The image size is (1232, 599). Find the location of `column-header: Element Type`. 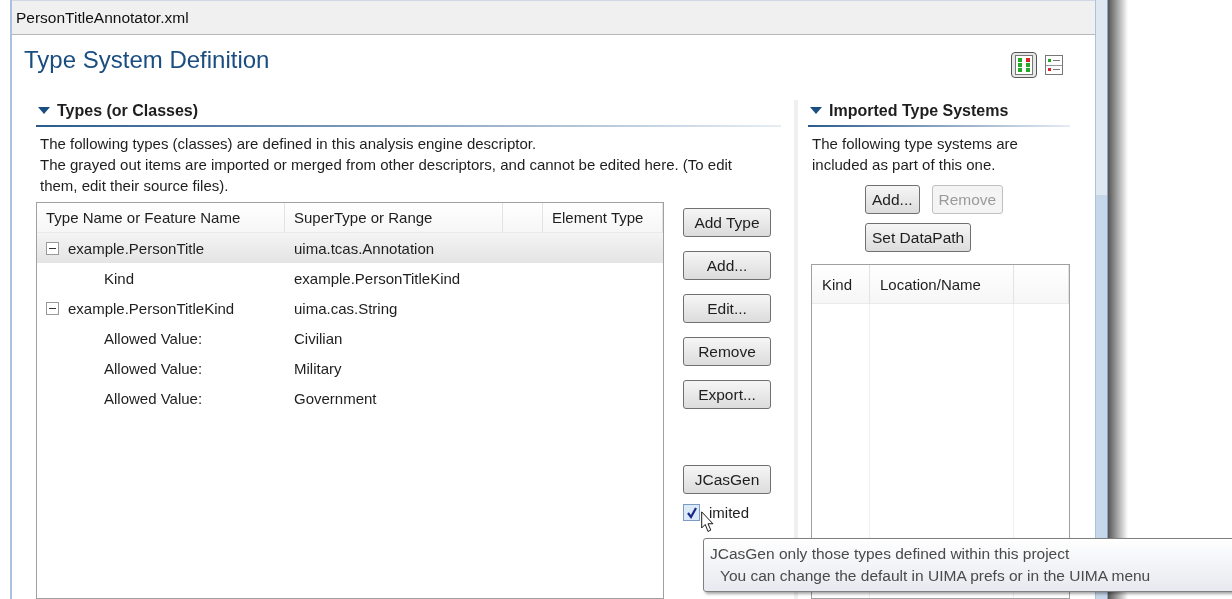

column-header: Element Type is located at coordinates (603, 218).